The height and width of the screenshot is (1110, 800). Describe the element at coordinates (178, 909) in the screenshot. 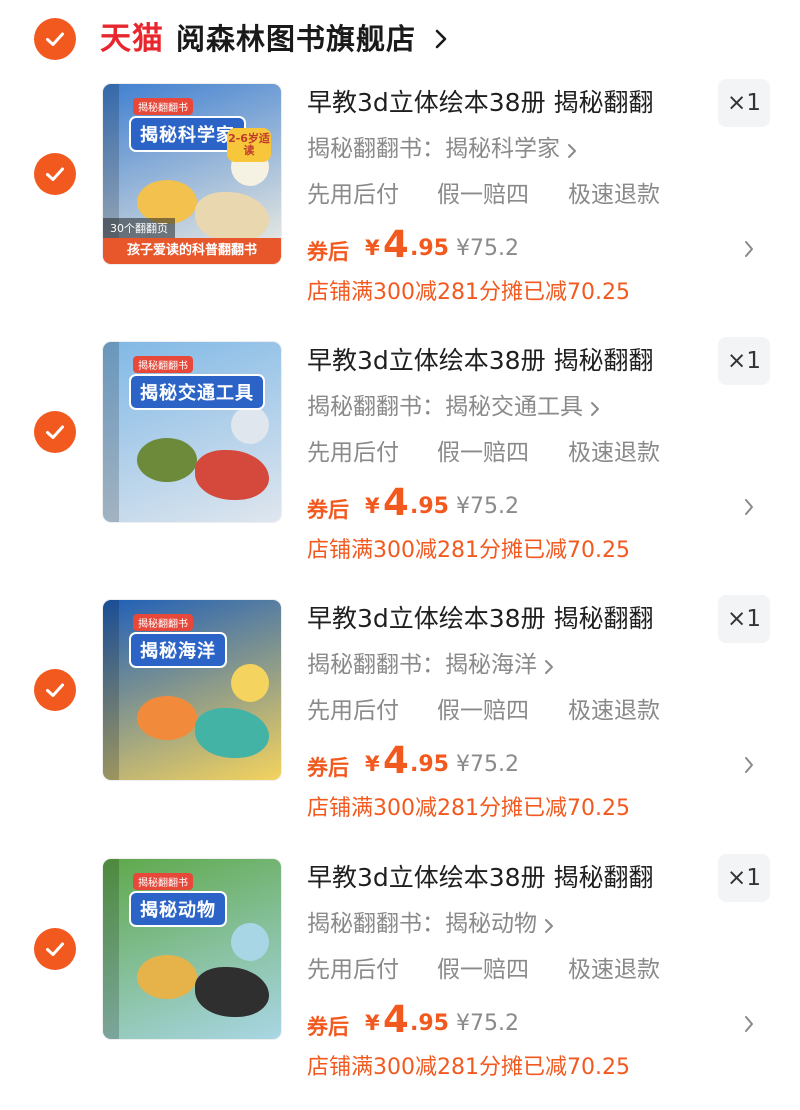

I see `cover-title: 揭秘动物` at that location.